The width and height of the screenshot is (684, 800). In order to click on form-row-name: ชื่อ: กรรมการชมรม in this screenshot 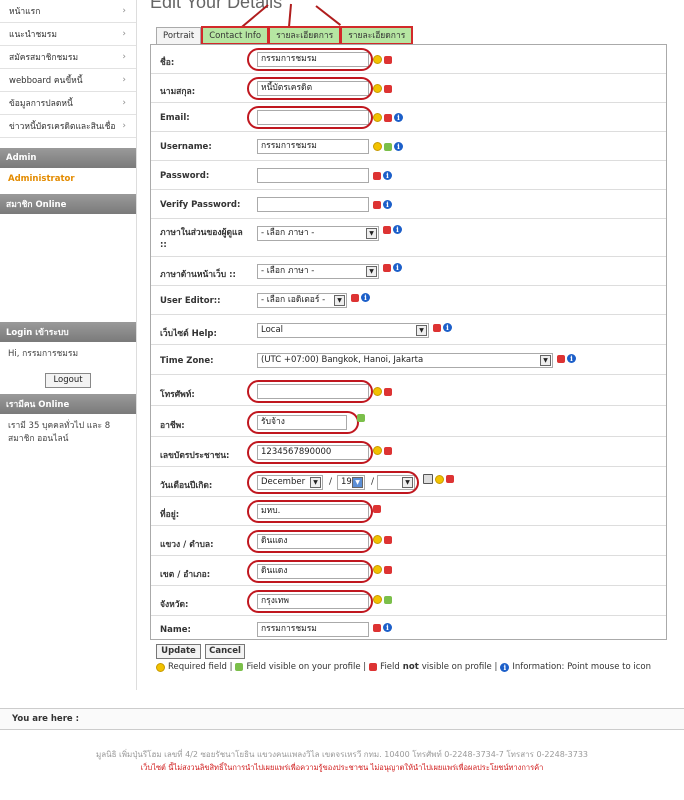, I will do `click(408, 59)`.